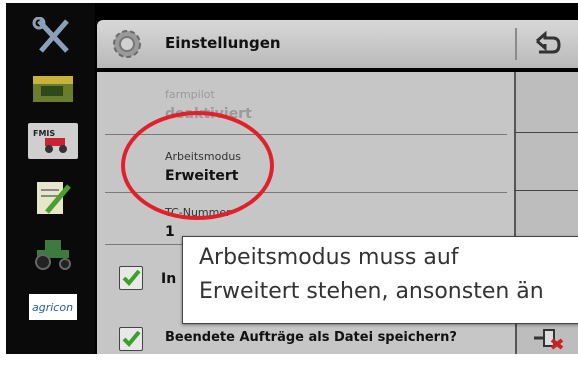  I want to click on sidebar-item-field, so click(53, 89).